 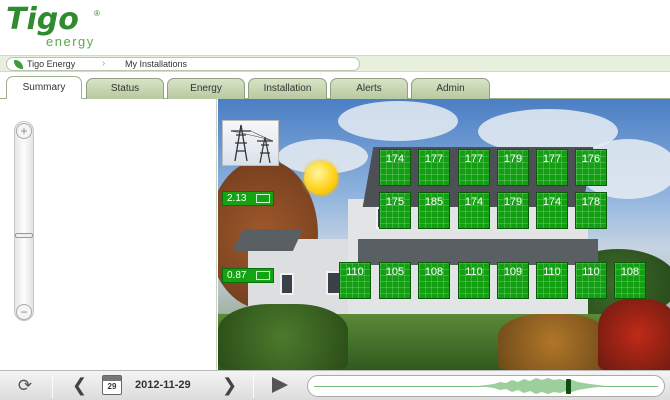 I want to click on panel-value: 109, so click(x=513, y=272).